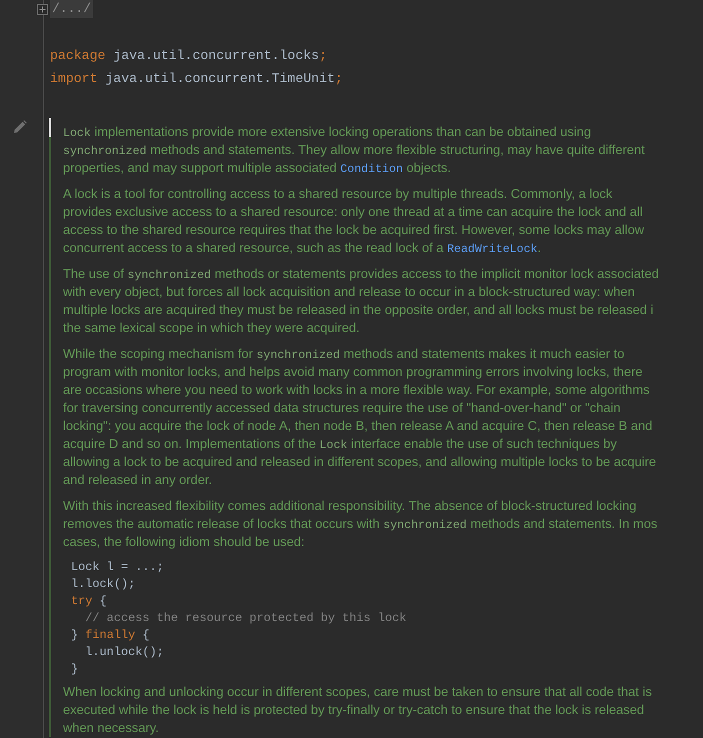 The width and height of the screenshot is (703, 738). Describe the element at coordinates (197, 79) in the screenshot. I see `code-line: import java.util.concurrent.TimeUnit;` at that location.